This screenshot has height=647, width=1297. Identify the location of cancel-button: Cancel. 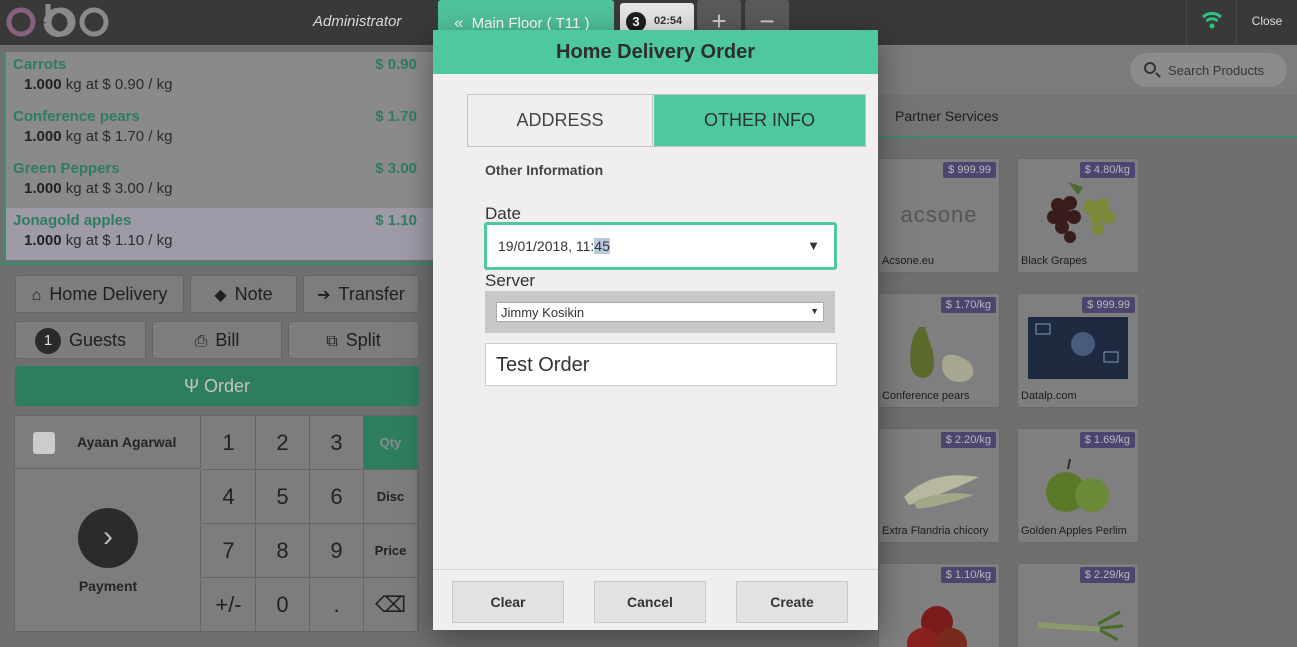
(650, 602).